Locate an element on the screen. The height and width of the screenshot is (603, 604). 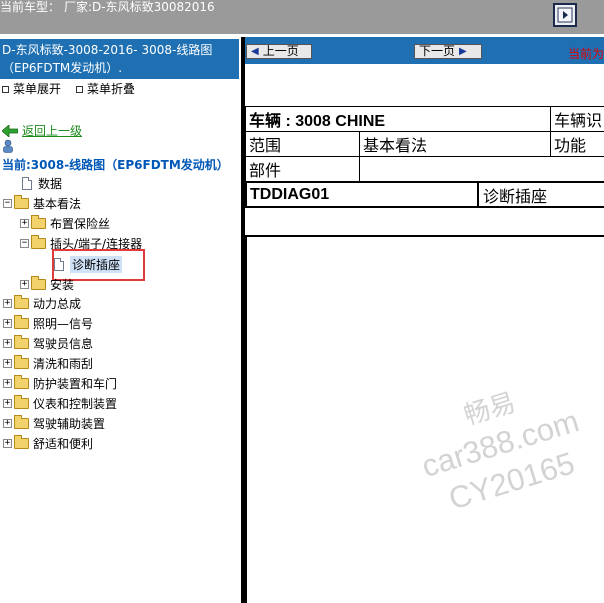
current-location-label: 当前:3008-线路图（EP6FDTM发动机） is located at coordinates (115, 165).